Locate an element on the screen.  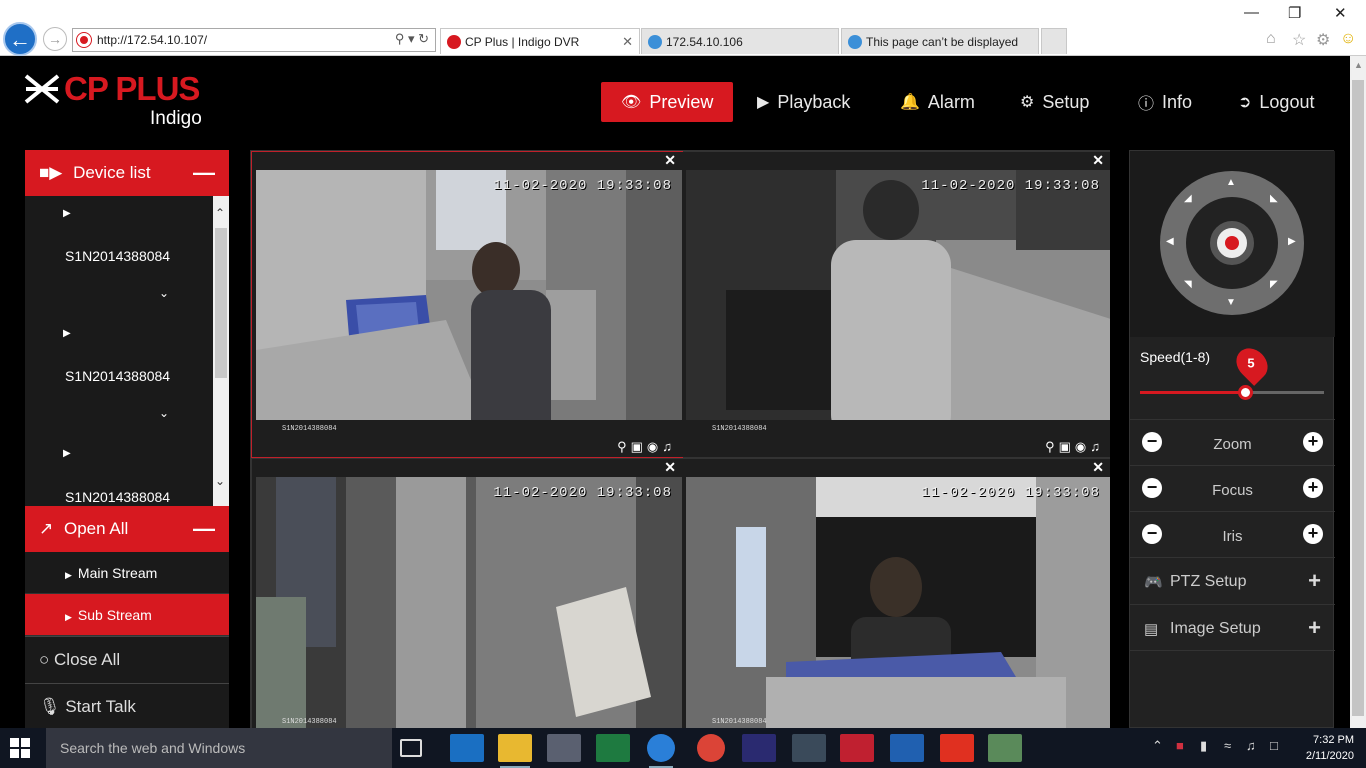
forward-button: → is located at coordinates (55, 39).